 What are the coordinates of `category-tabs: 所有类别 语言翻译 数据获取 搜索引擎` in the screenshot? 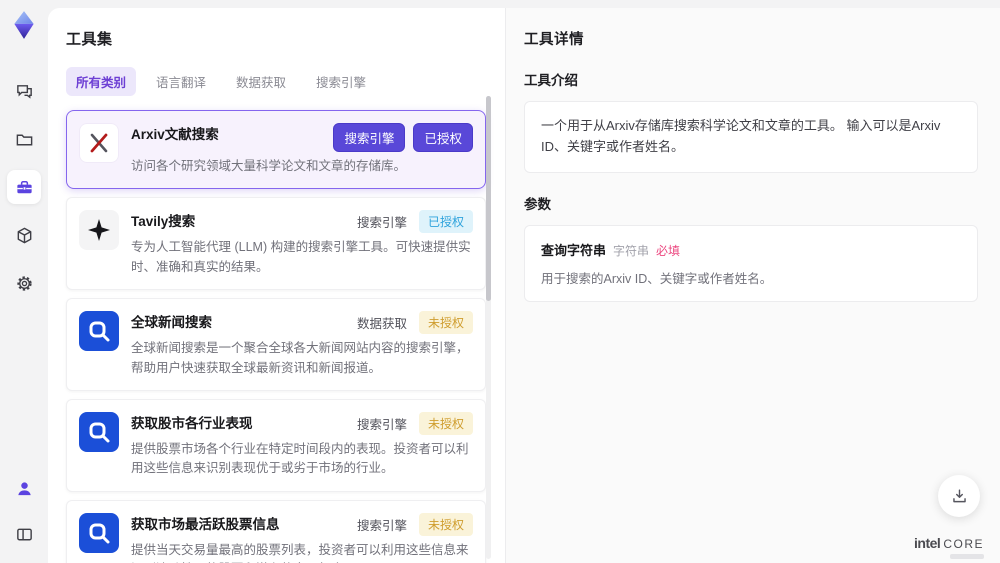 It's located at (285, 81).